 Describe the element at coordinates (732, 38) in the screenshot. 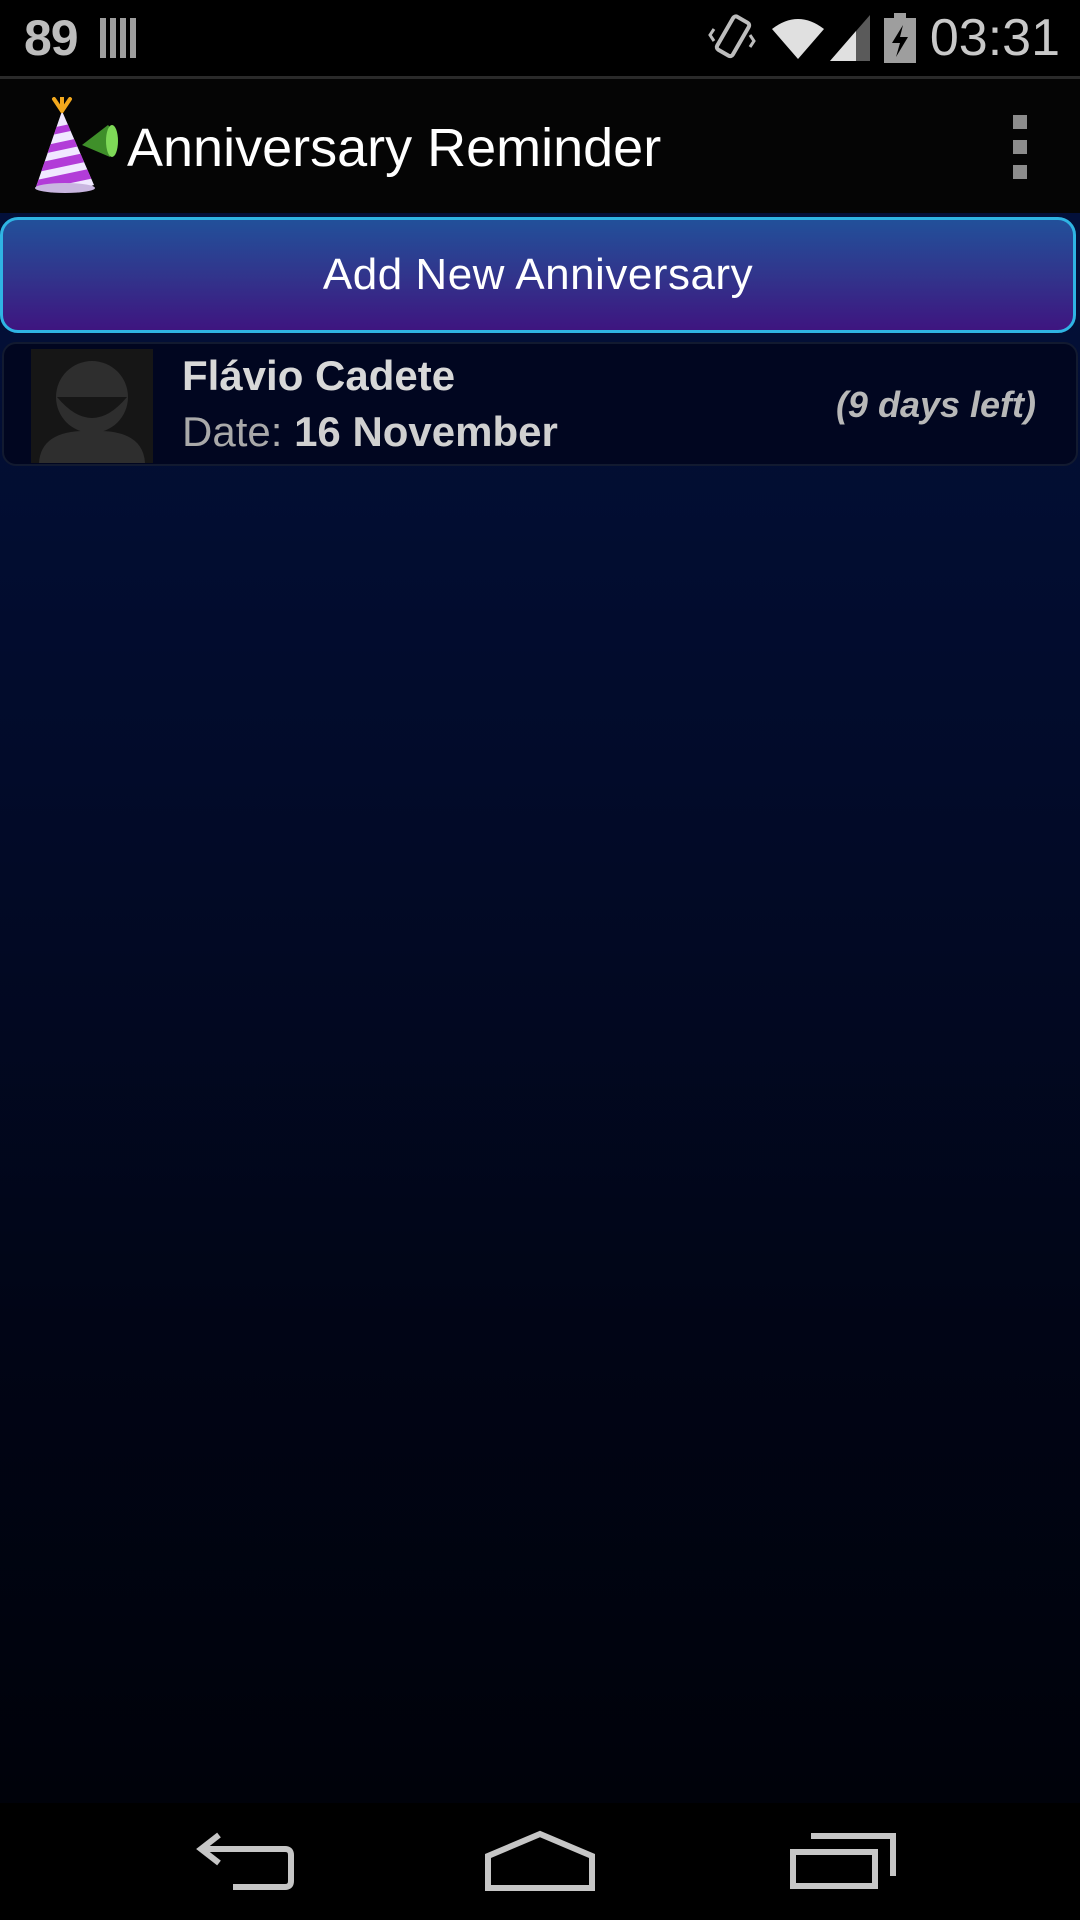

I see `vibrate-icon` at that location.